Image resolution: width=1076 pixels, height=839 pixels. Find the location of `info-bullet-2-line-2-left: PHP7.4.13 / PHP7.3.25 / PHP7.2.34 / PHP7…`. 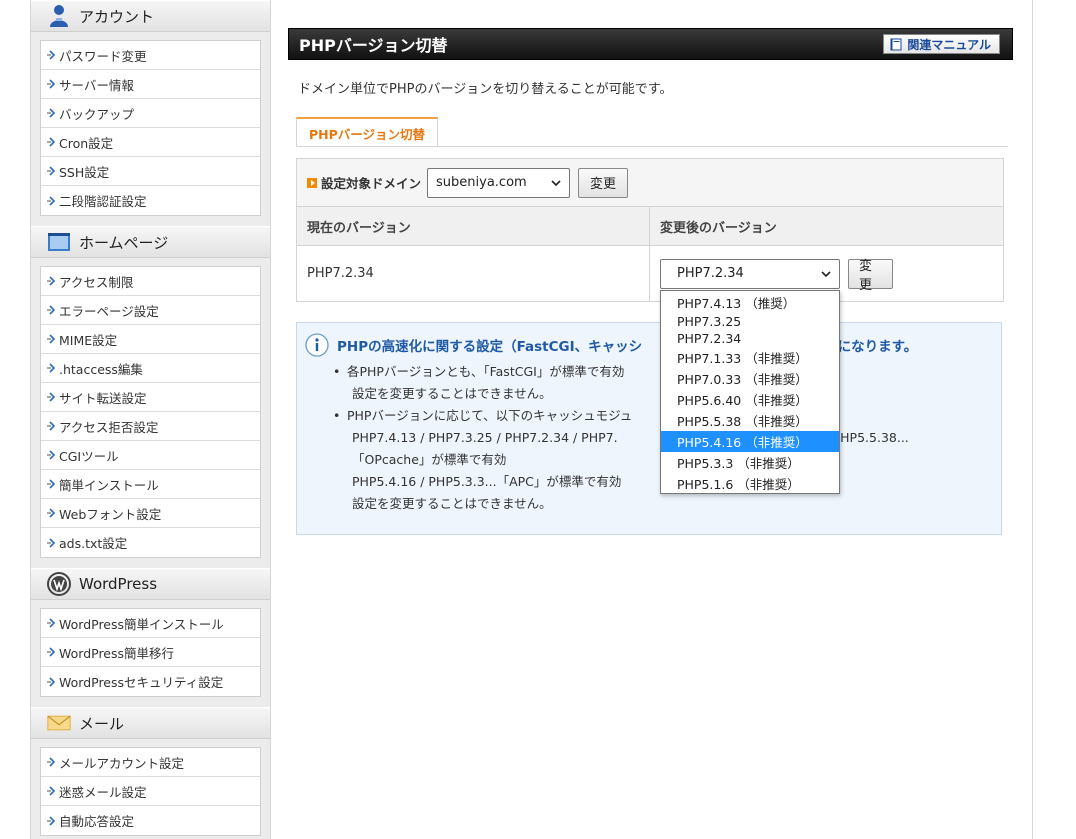

info-bullet-2-line-2-left: PHP7.4.13 / PHP7.3.25 / PHP7.2.34 / PHP7… is located at coordinates (485, 437).